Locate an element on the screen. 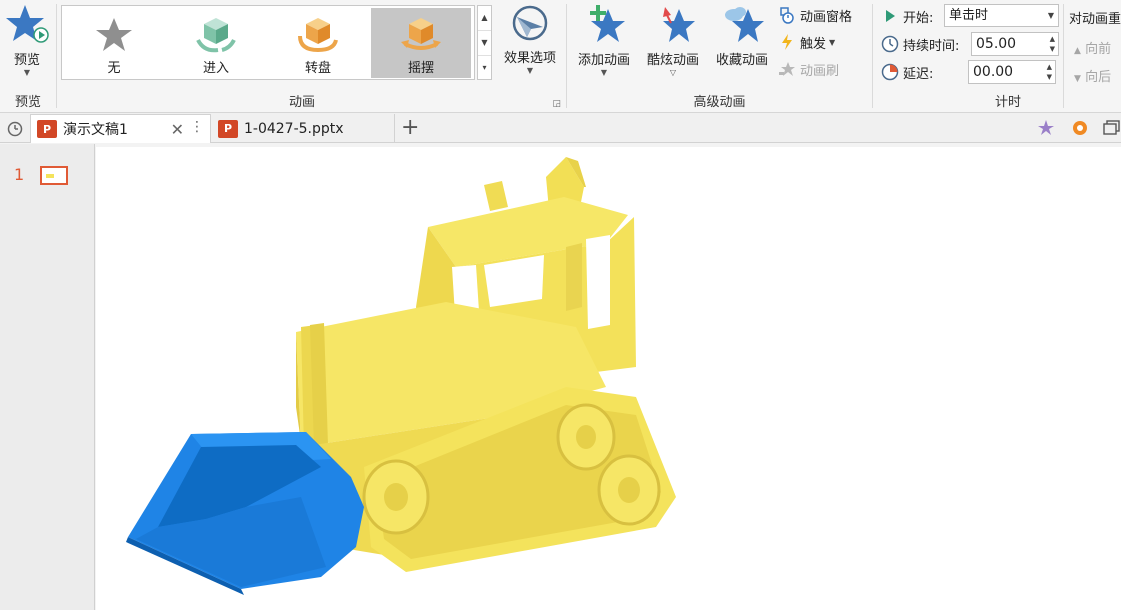 This screenshot has width=1121, height=610. delay-input: 00.00 ▲ ▼ is located at coordinates (1012, 72).